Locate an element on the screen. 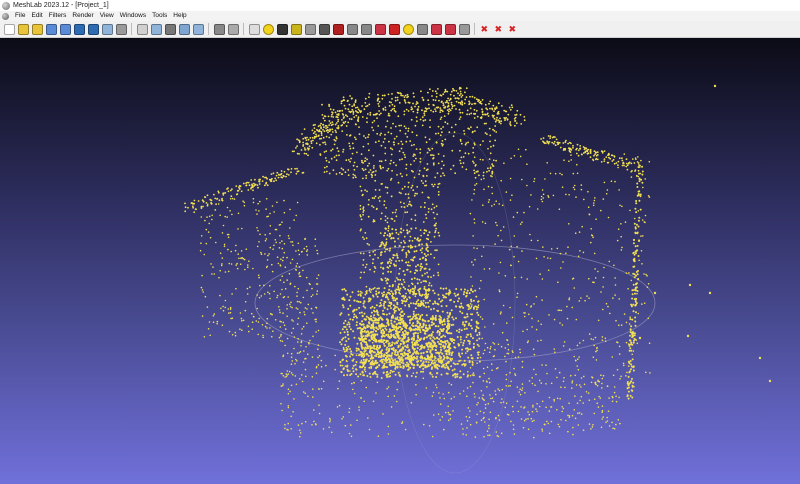 Image resolution: width=800 pixels, height=484 pixels. transform-icon is located at coordinates (394, 29).